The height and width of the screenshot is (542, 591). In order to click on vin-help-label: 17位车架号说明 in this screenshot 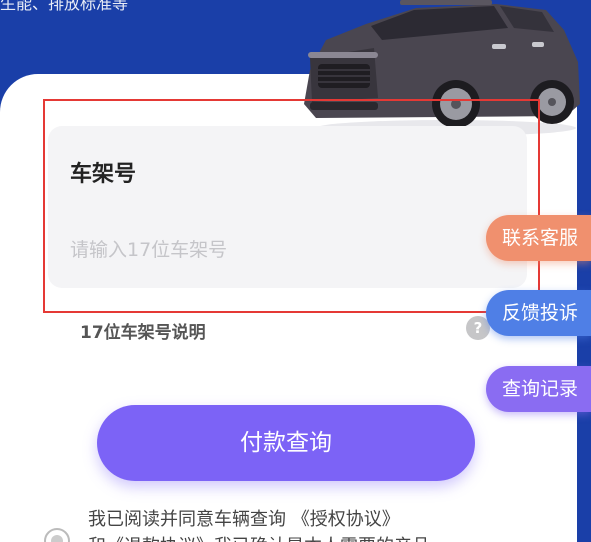, I will do `click(143, 330)`.